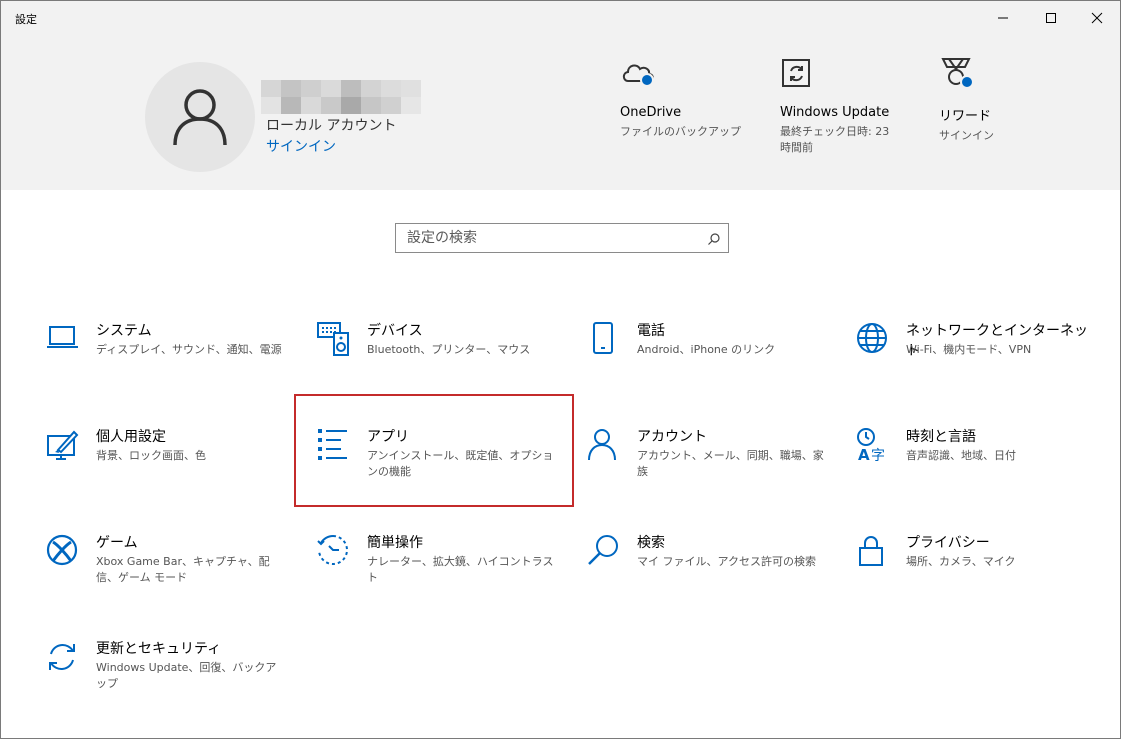 This screenshot has width=1121, height=739. I want to click on category-privacy: プライバシー 場所、カメラ、マイク, so click(976, 567).